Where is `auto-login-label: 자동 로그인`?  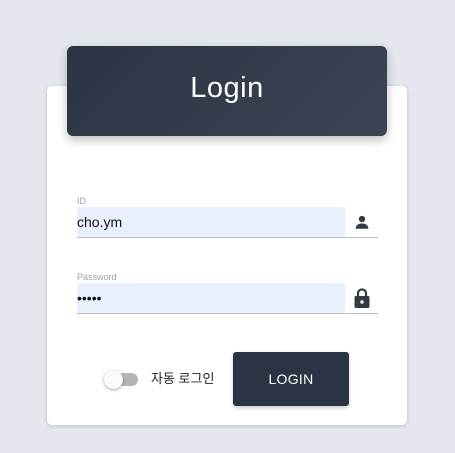 auto-login-label: 자동 로그인 is located at coordinates (183, 378).